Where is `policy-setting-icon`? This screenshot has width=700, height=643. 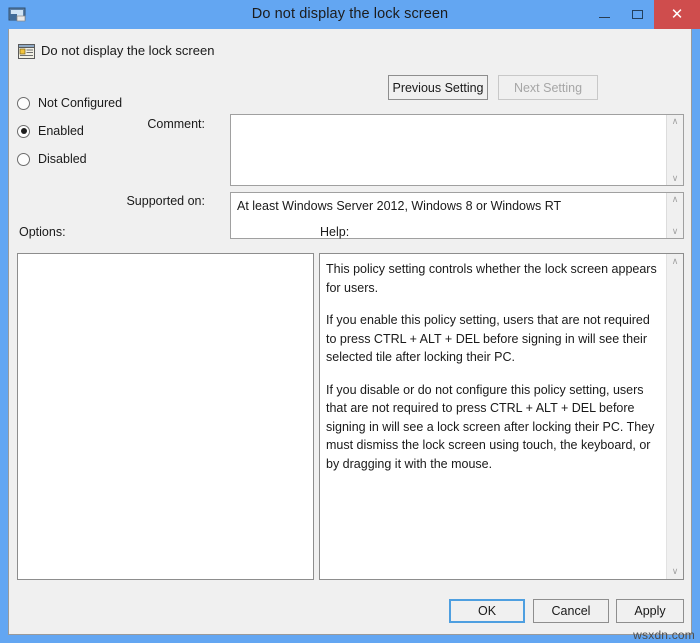
policy-setting-icon is located at coordinates (26, 51).